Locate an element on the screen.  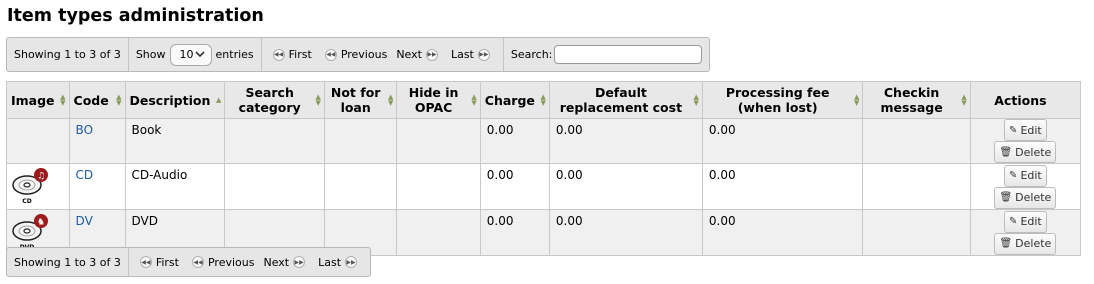
cell-description: CD-Audio is located at coordinates (175, 186).